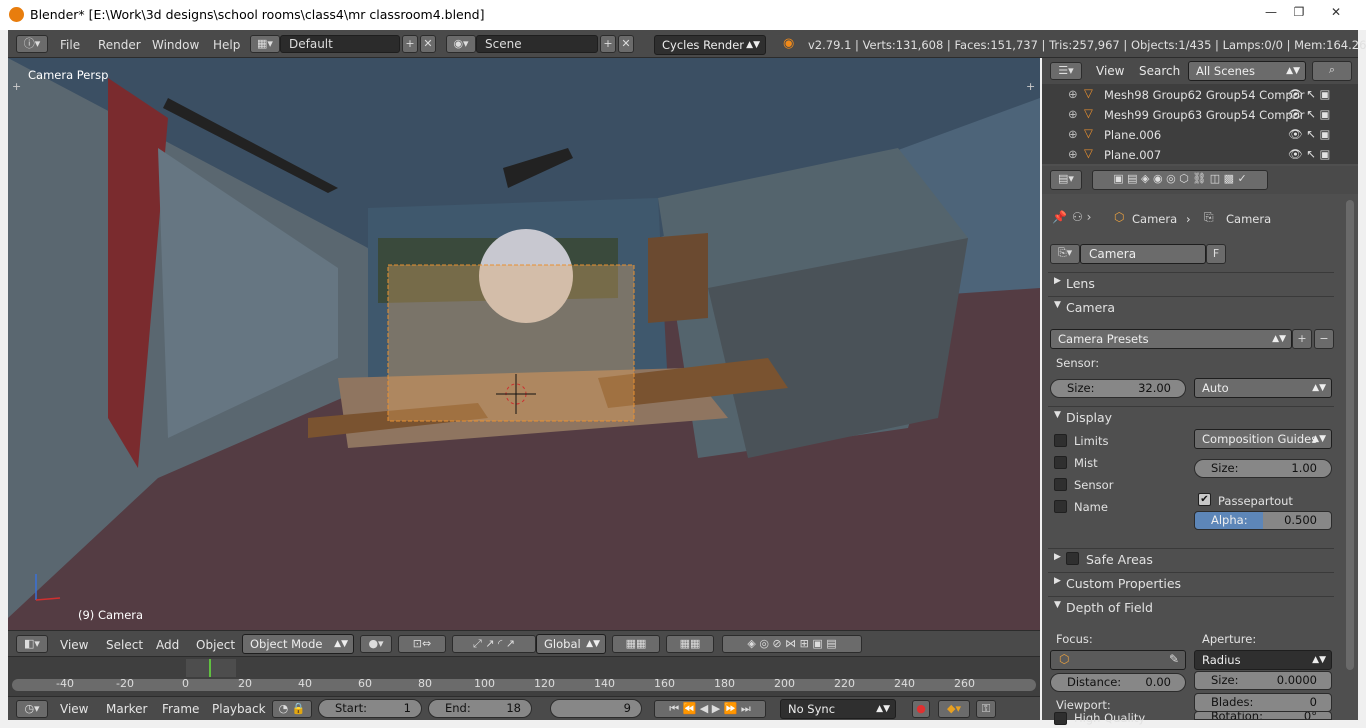 Image resolution: width=1366 pixels, height=728 pixels. Describe the element at coordinates (1263, 439) in the screenshot. I see `composition-guides-dropdown: Composition Guides ▲▼` at that location.